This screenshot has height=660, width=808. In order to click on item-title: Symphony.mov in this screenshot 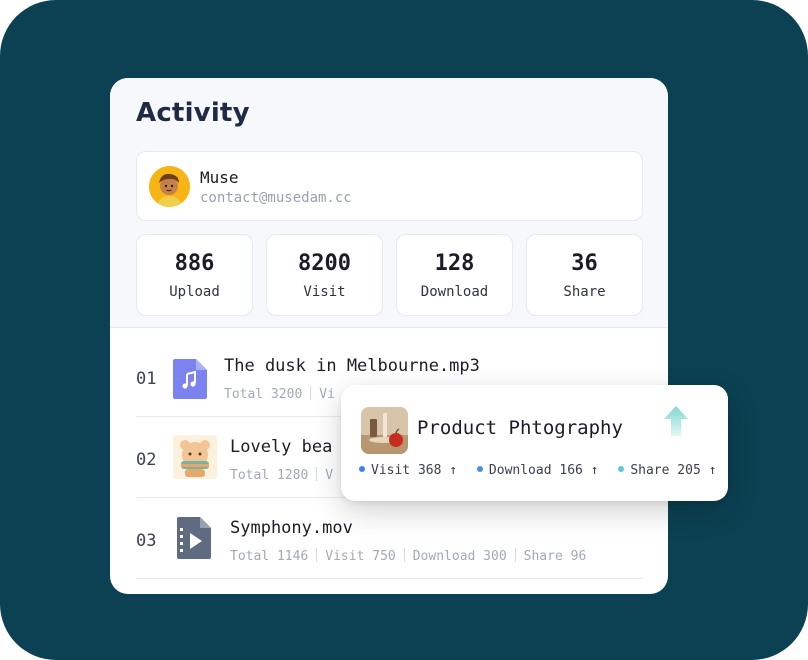, I will do `click(291, 528)`.